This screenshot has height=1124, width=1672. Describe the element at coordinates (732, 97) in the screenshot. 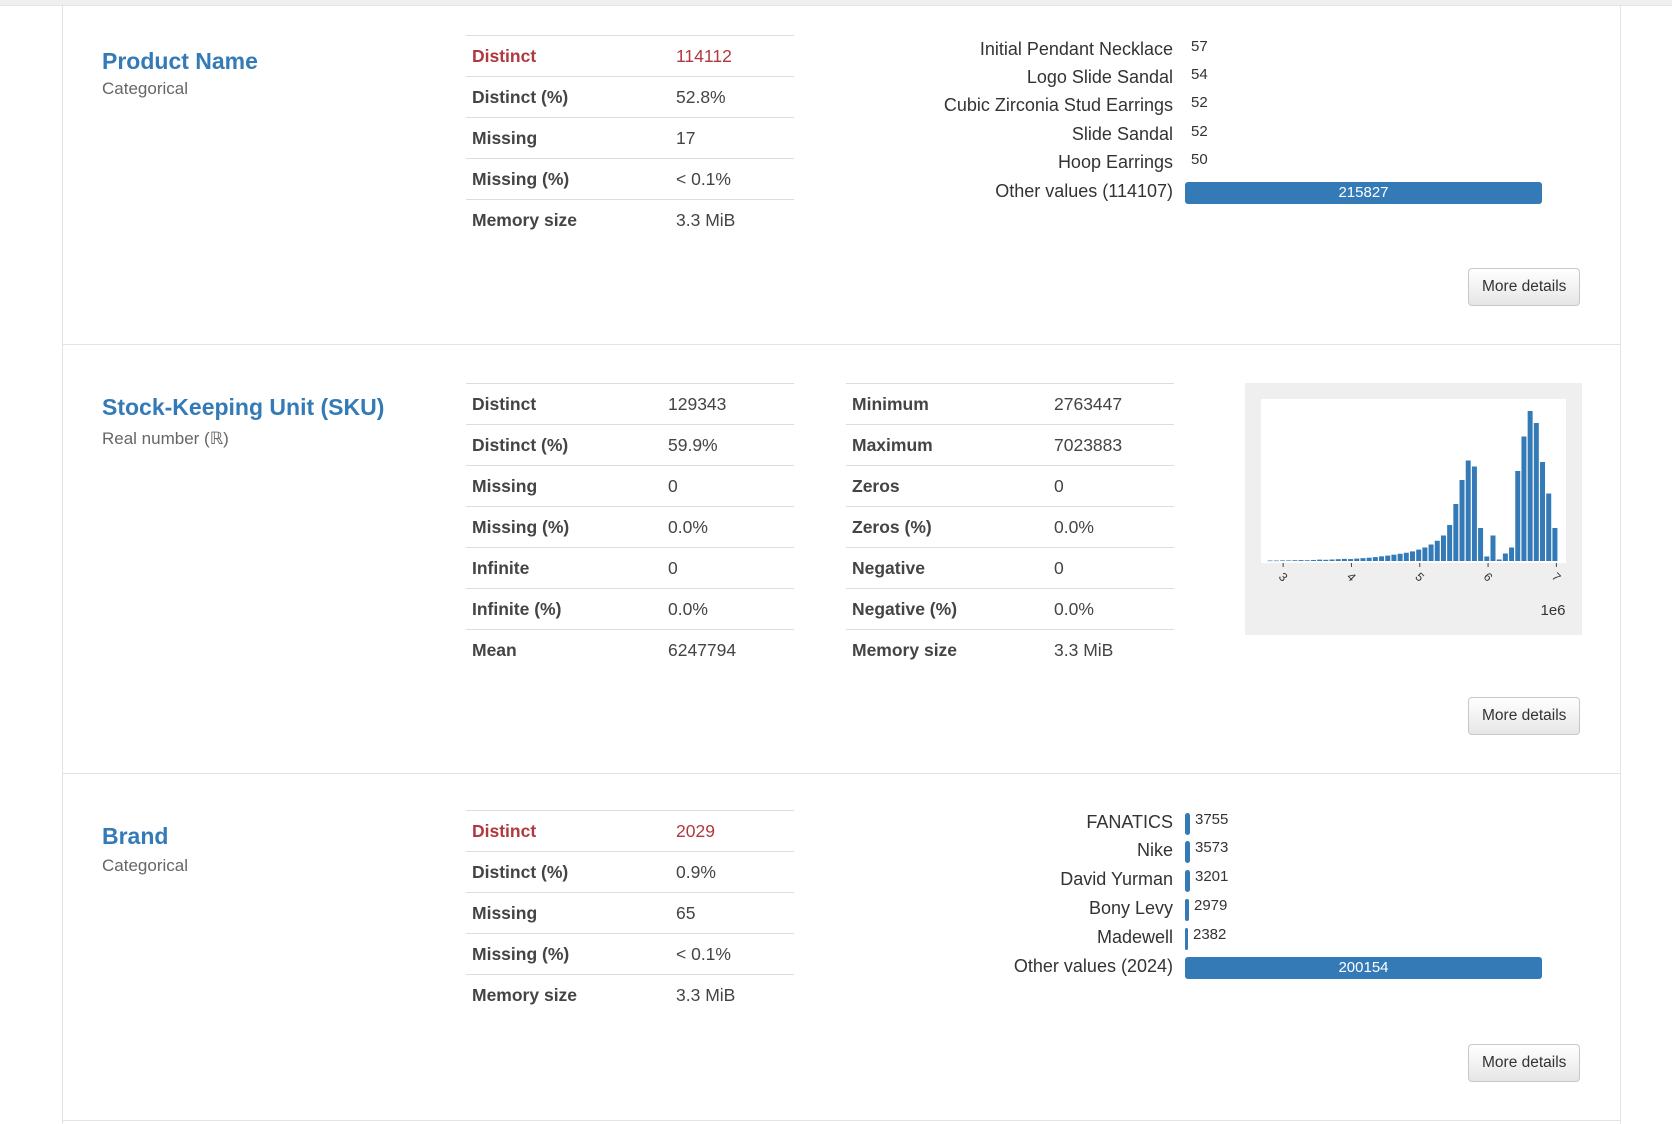

I see `stat-value: 52.8%` at that location.